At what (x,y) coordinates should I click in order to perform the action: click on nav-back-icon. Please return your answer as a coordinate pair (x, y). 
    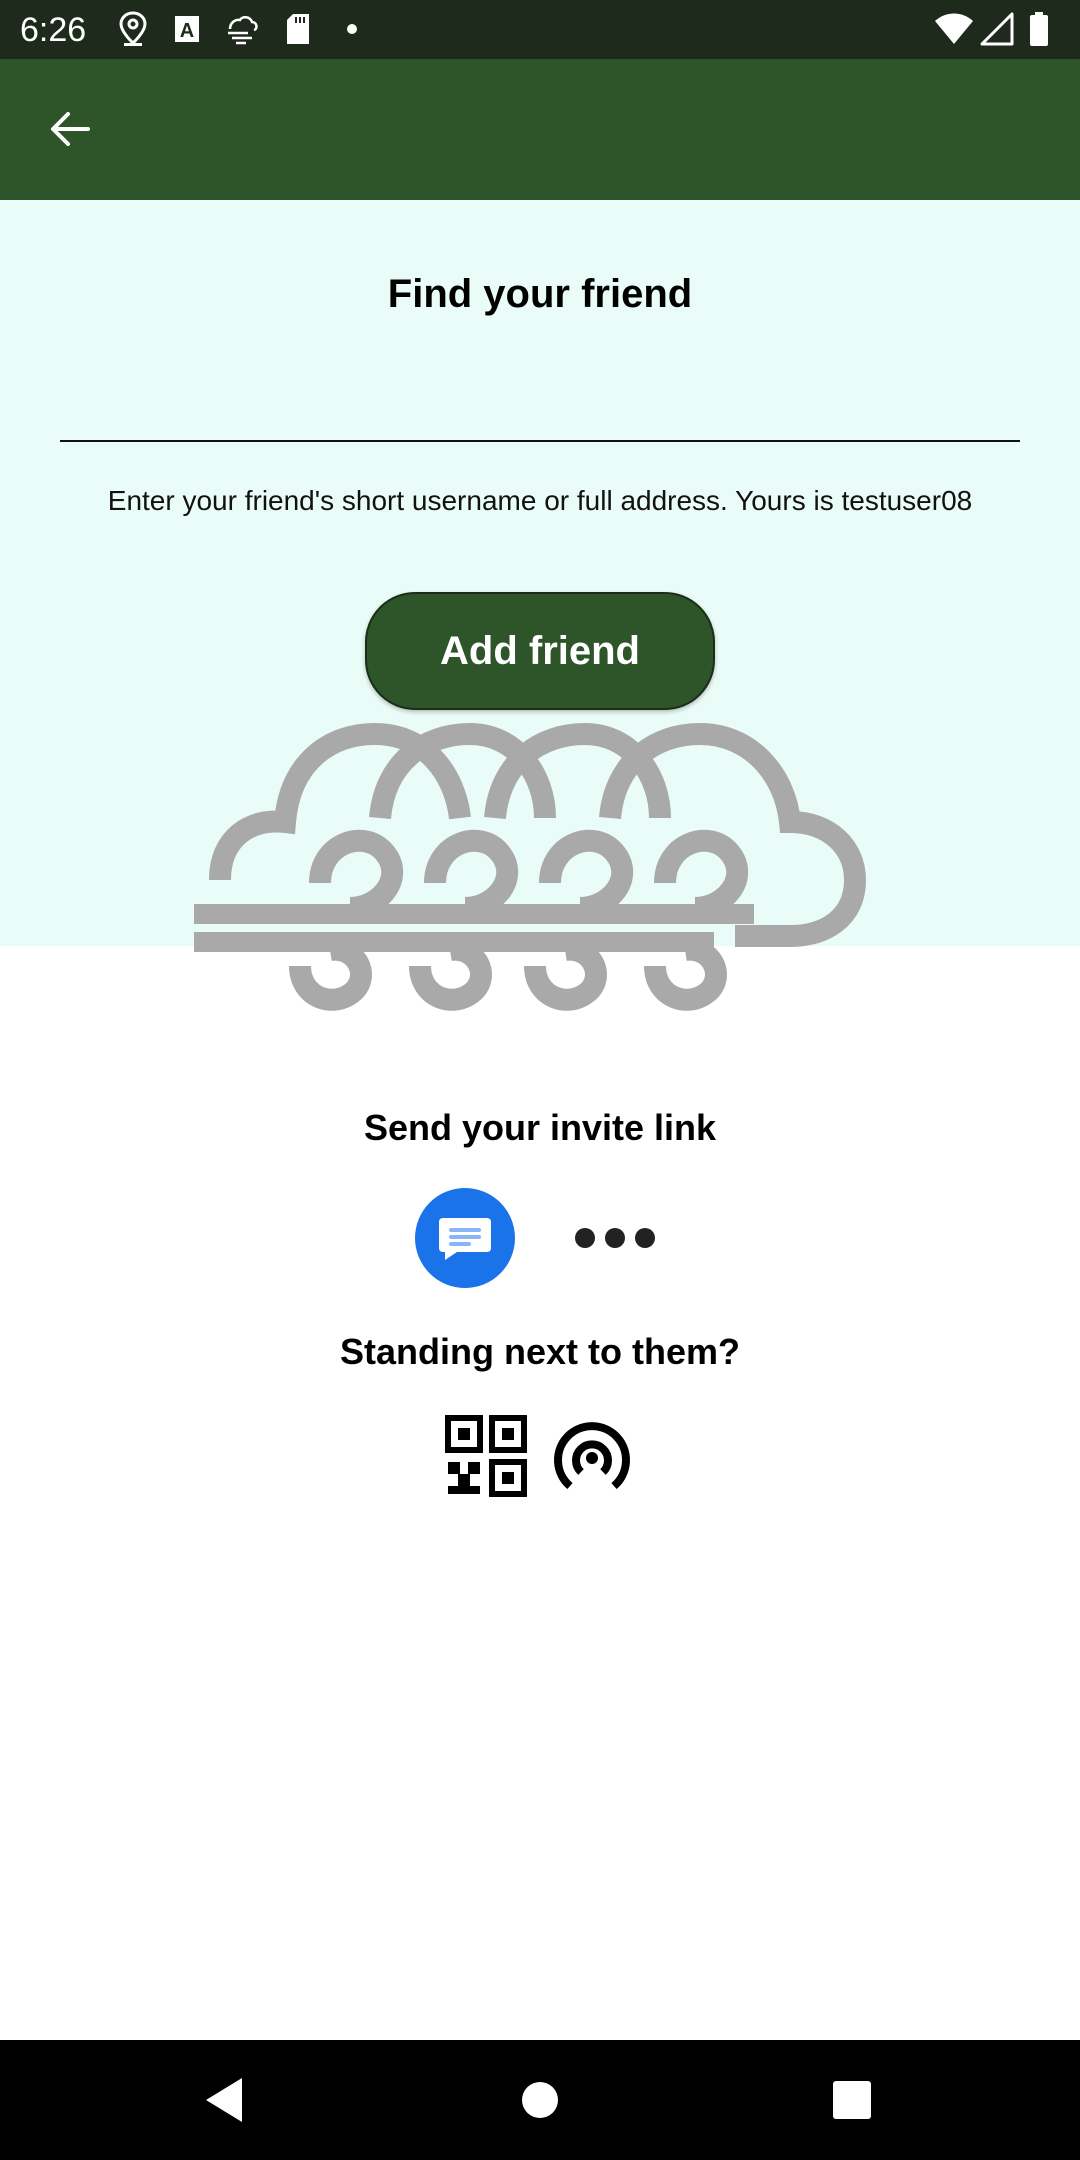
    Looking at the image, I should click on (226, 2100).